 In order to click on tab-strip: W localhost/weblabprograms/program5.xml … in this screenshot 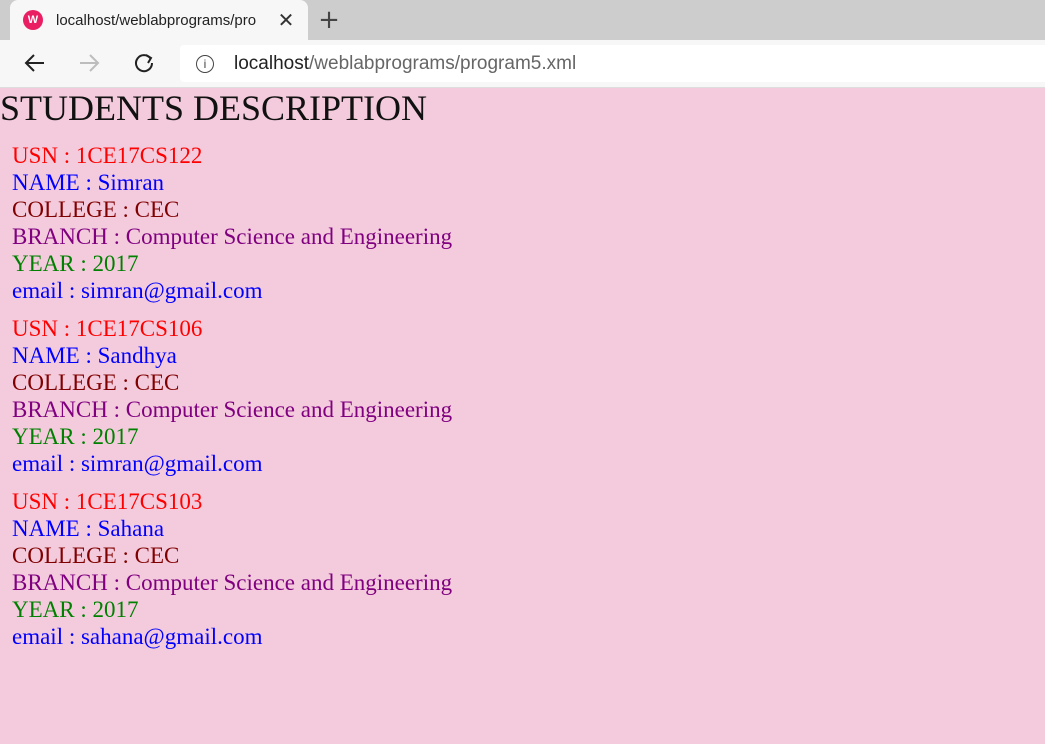, I will do `click(522, 20)`.